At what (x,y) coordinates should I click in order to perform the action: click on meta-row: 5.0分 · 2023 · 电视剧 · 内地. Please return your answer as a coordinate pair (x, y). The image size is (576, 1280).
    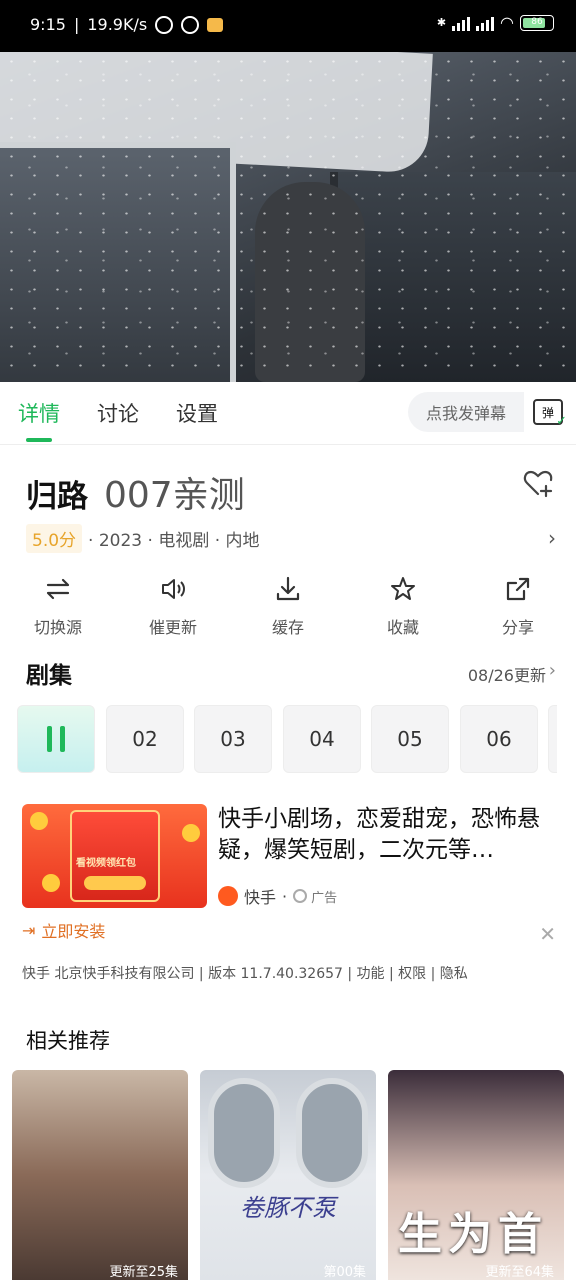
    Looking at the image, I should click on (143, 538).